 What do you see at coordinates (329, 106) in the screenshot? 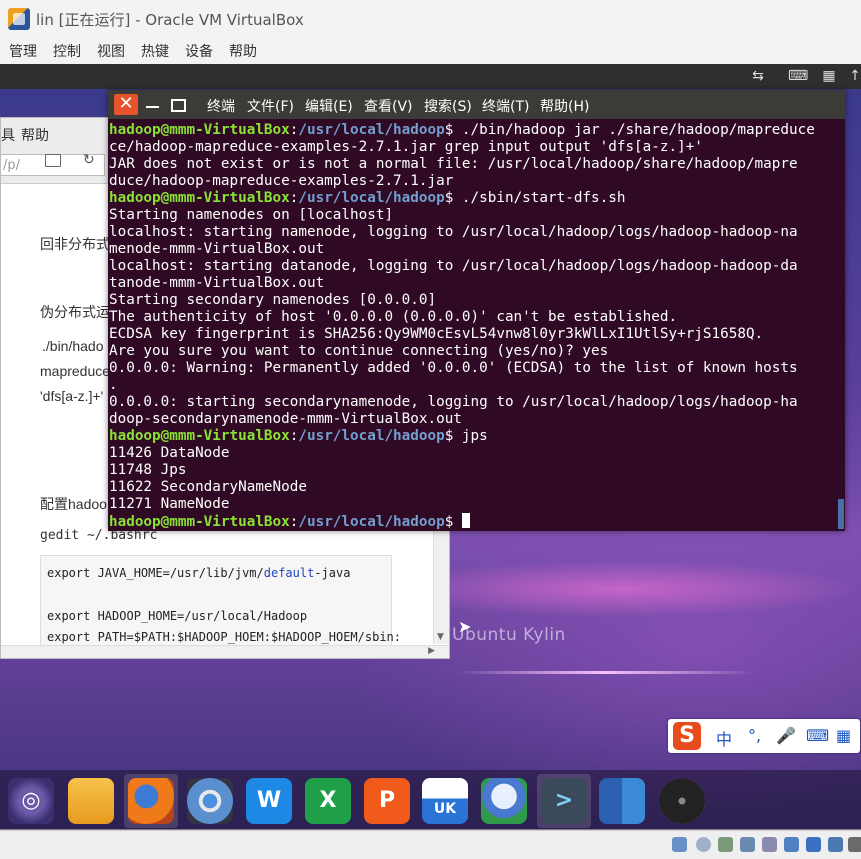
I see `terminal-menu-edit: 编辑(E)` at bounding box center [329, 106].